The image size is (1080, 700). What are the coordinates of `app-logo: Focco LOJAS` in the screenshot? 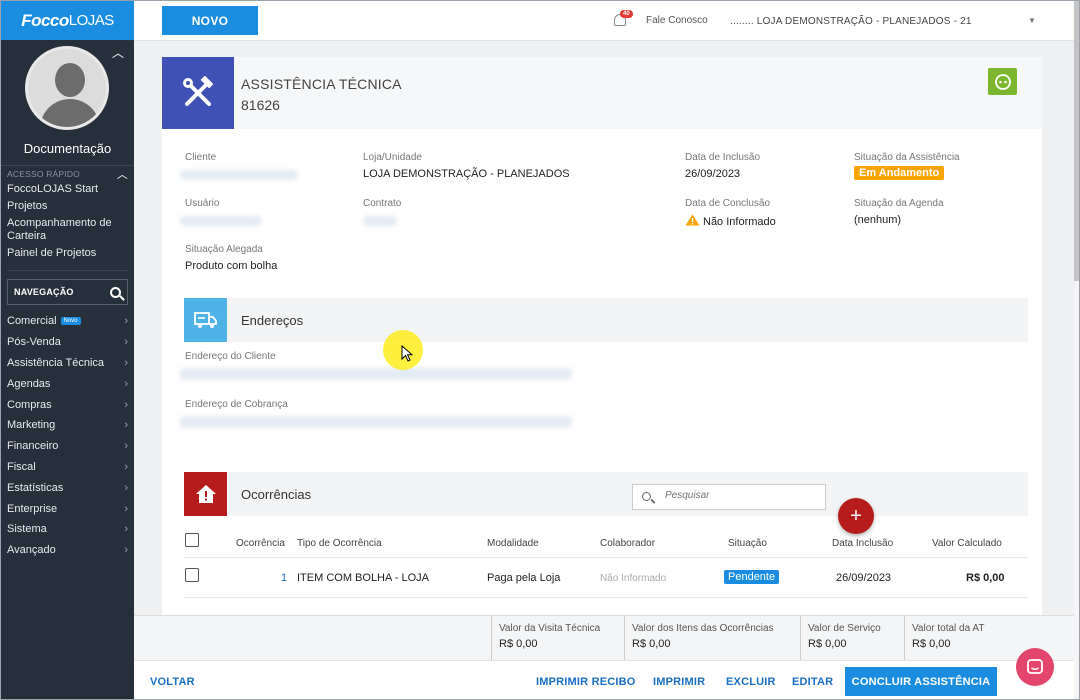 It's located at (67, 20).